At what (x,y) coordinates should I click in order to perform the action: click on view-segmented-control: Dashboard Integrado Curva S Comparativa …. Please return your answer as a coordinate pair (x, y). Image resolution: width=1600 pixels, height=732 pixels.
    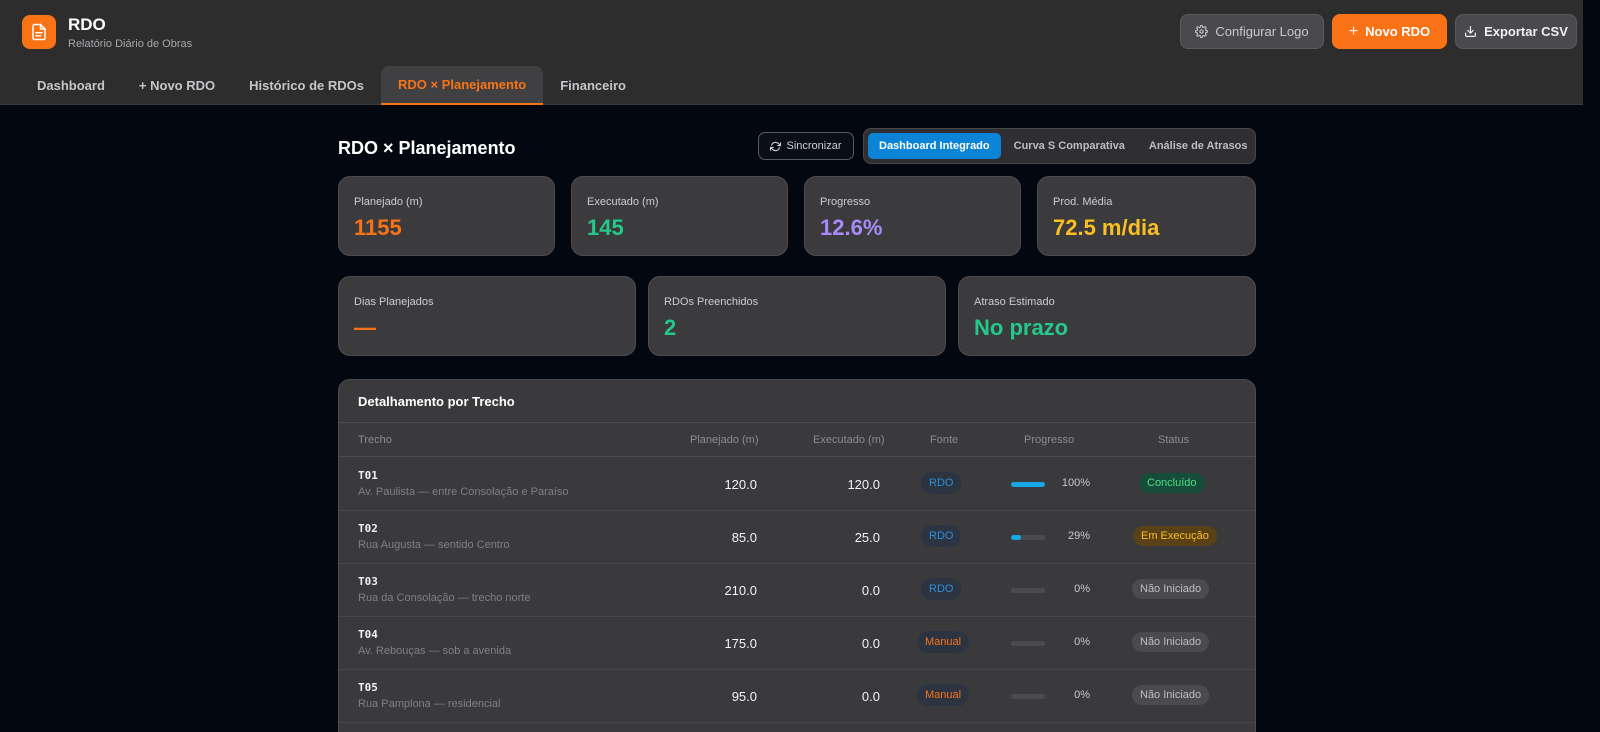
    Looking at the image, I should click on (1059, 146).